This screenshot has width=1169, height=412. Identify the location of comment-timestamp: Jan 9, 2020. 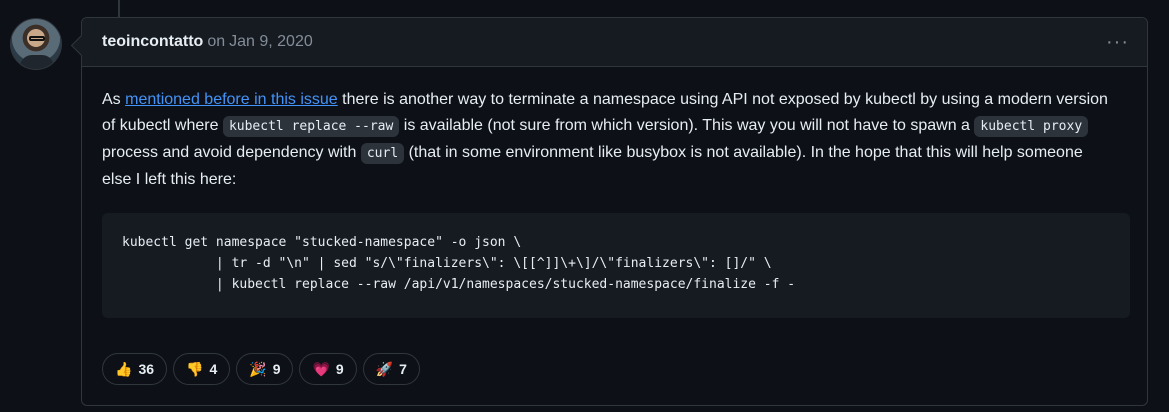
(271, 42).